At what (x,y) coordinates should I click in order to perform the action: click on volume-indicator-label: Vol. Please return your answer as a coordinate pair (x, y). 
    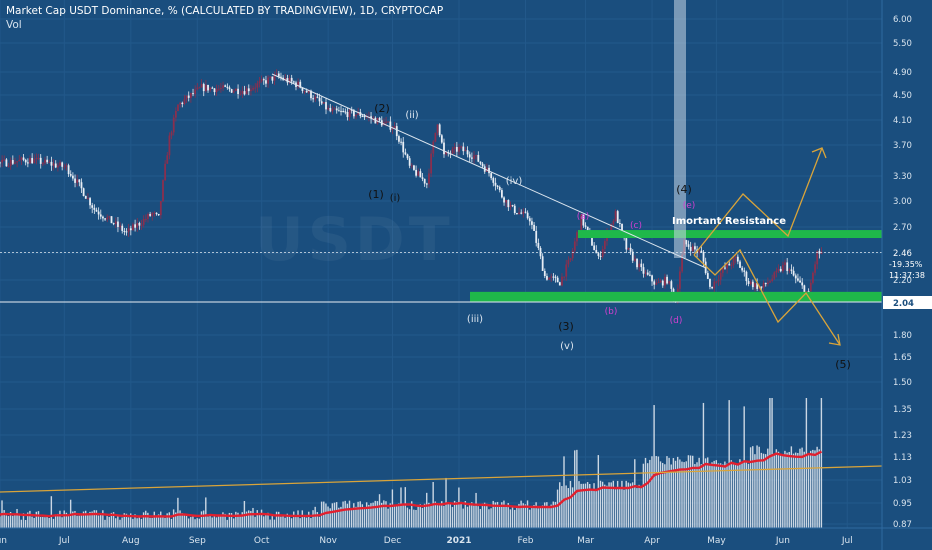
    Looking at the image, I should click on (14, 25).